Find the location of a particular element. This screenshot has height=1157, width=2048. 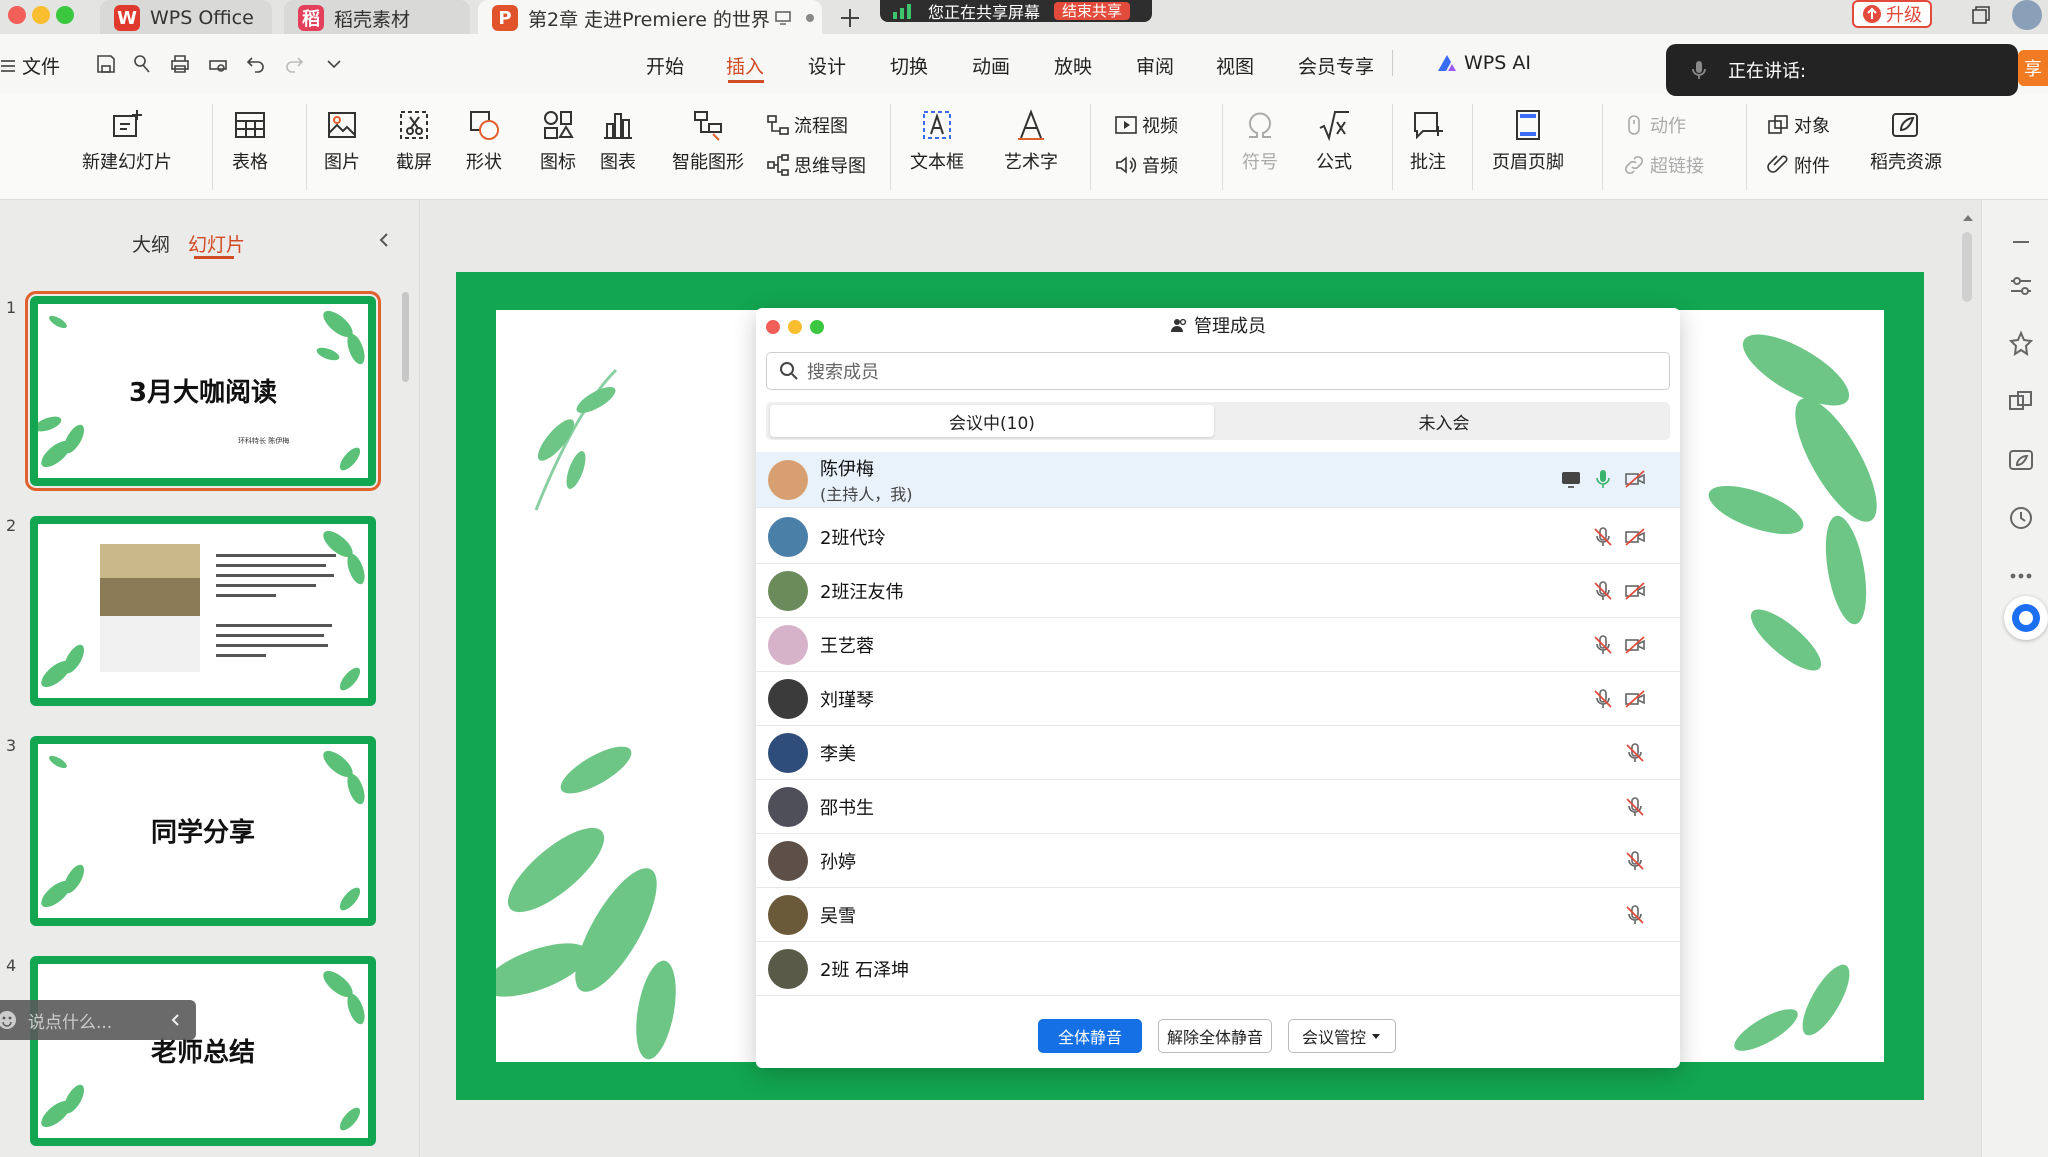

hyperlink-button: 超链接 is located at coordinates (1663, 165).